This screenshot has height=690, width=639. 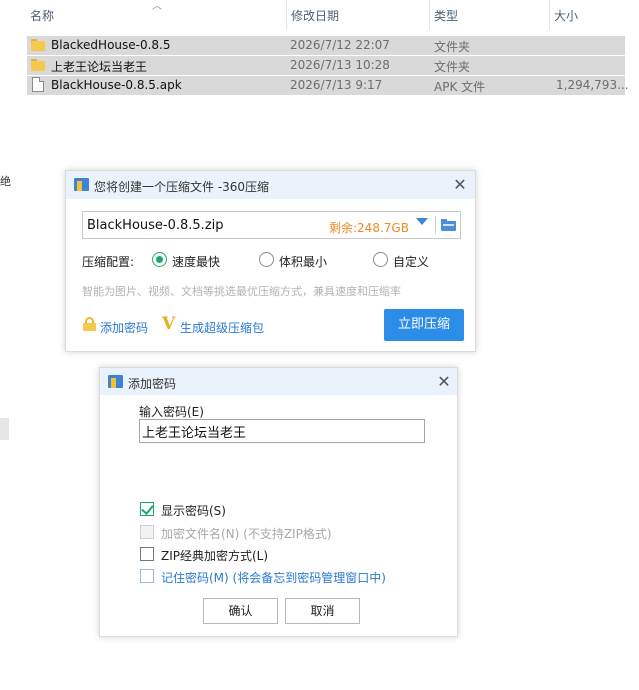 I want to click on confirm-button: 确认, so click(x=240, y=611).